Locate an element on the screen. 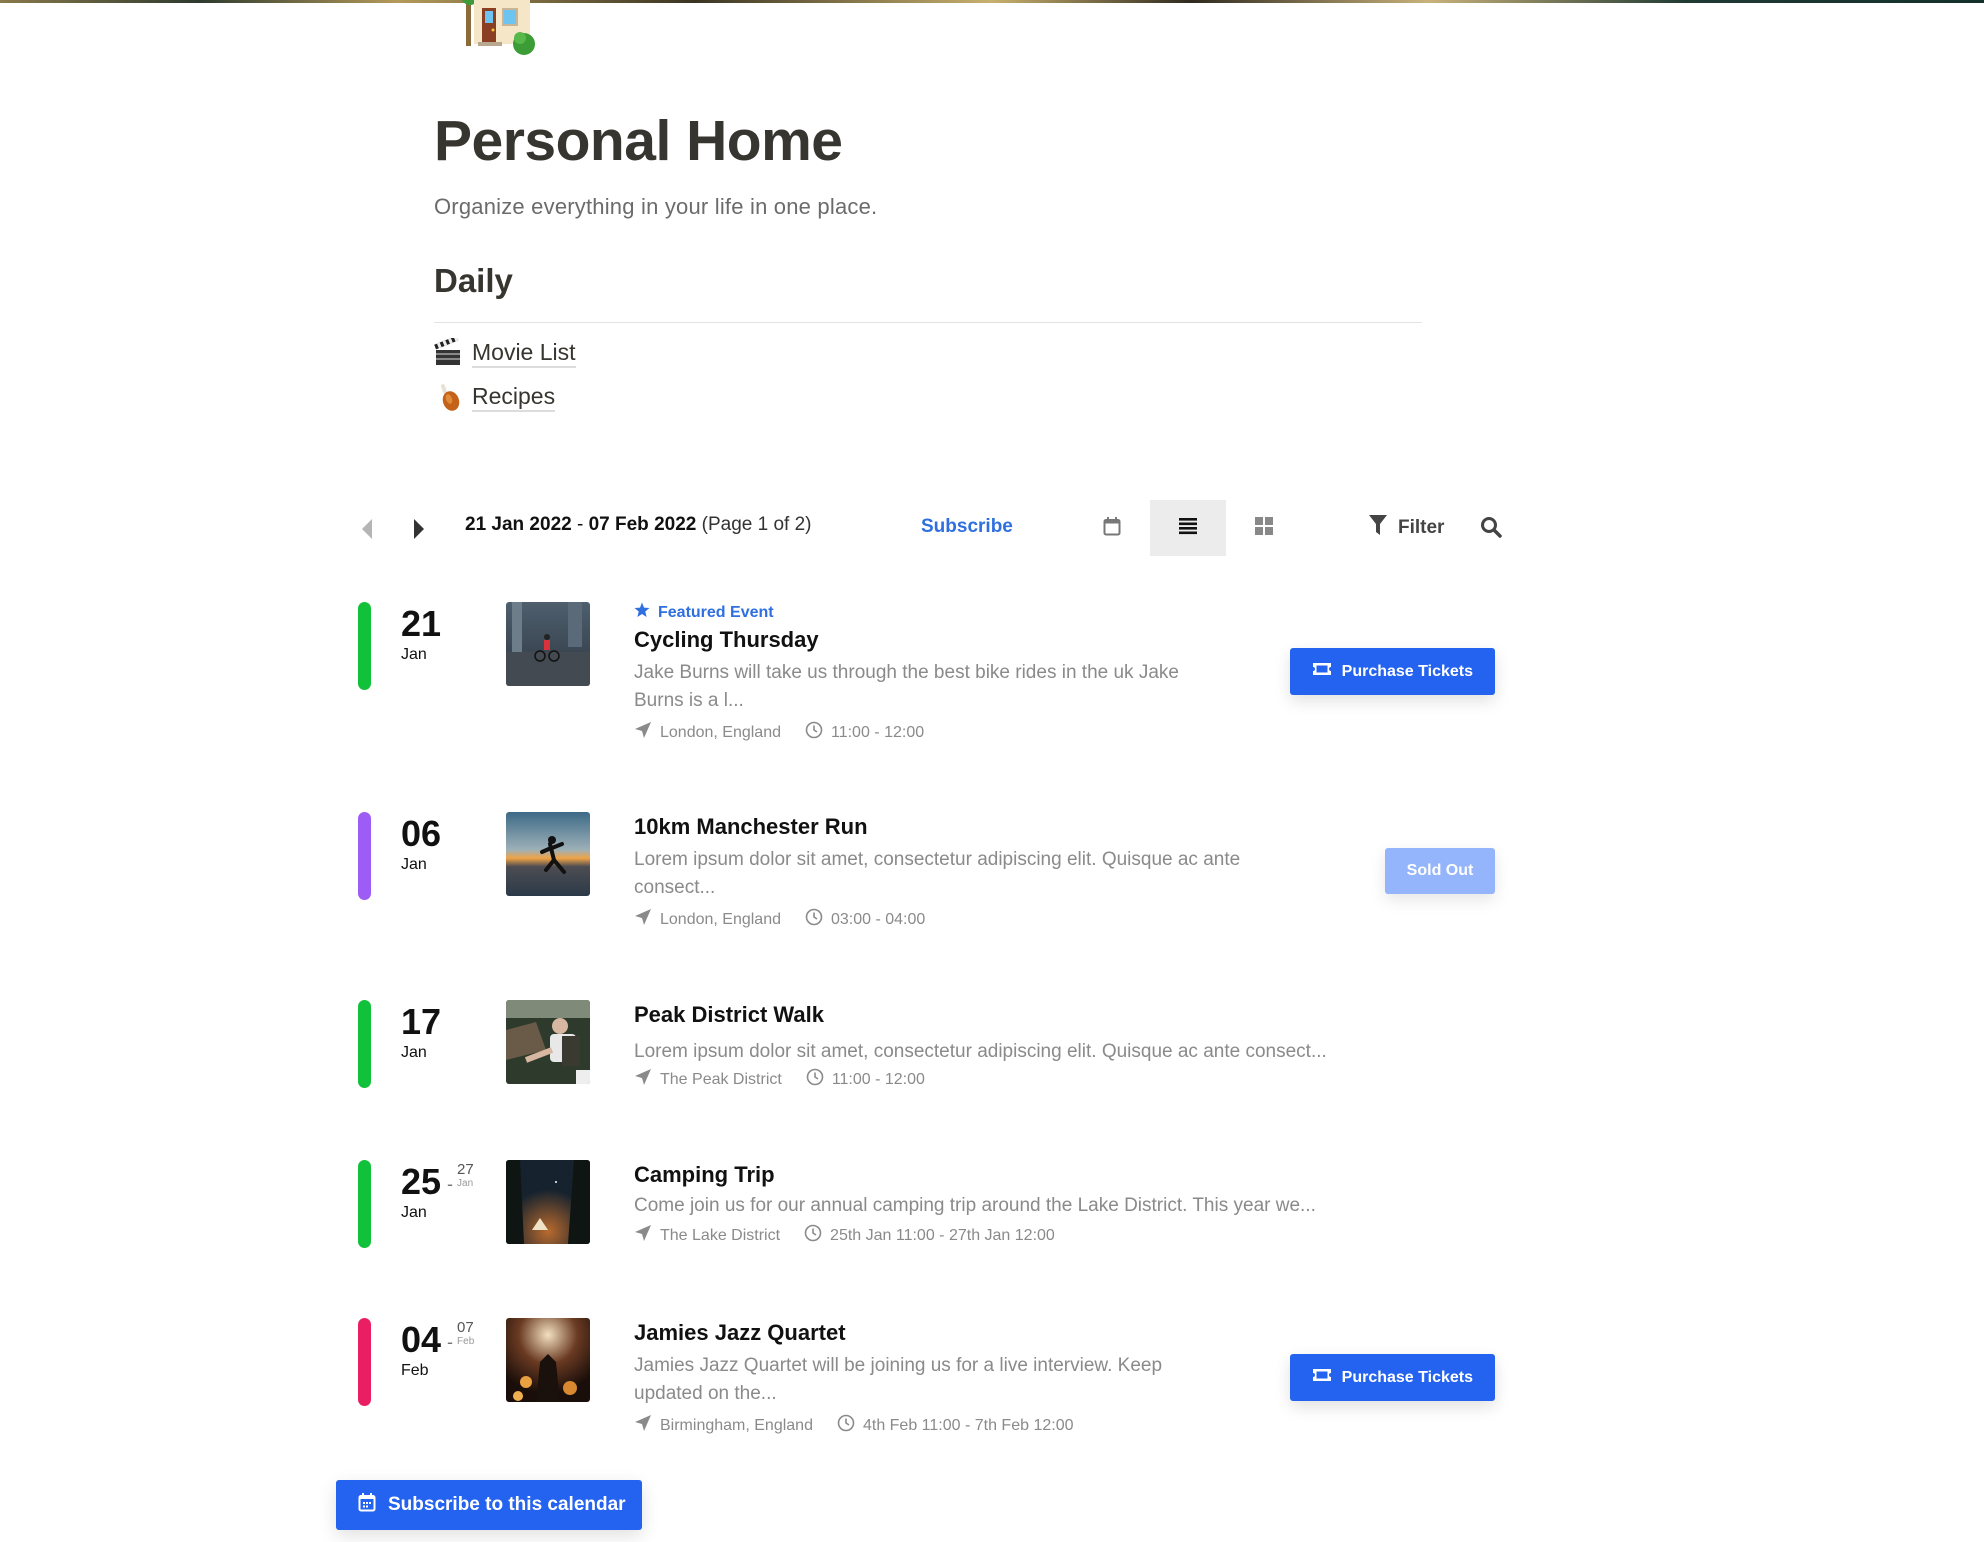 The width and height of the screenshot is (1984, 1542). event-date: 17 Jan is located at coordinates (421, 1032).